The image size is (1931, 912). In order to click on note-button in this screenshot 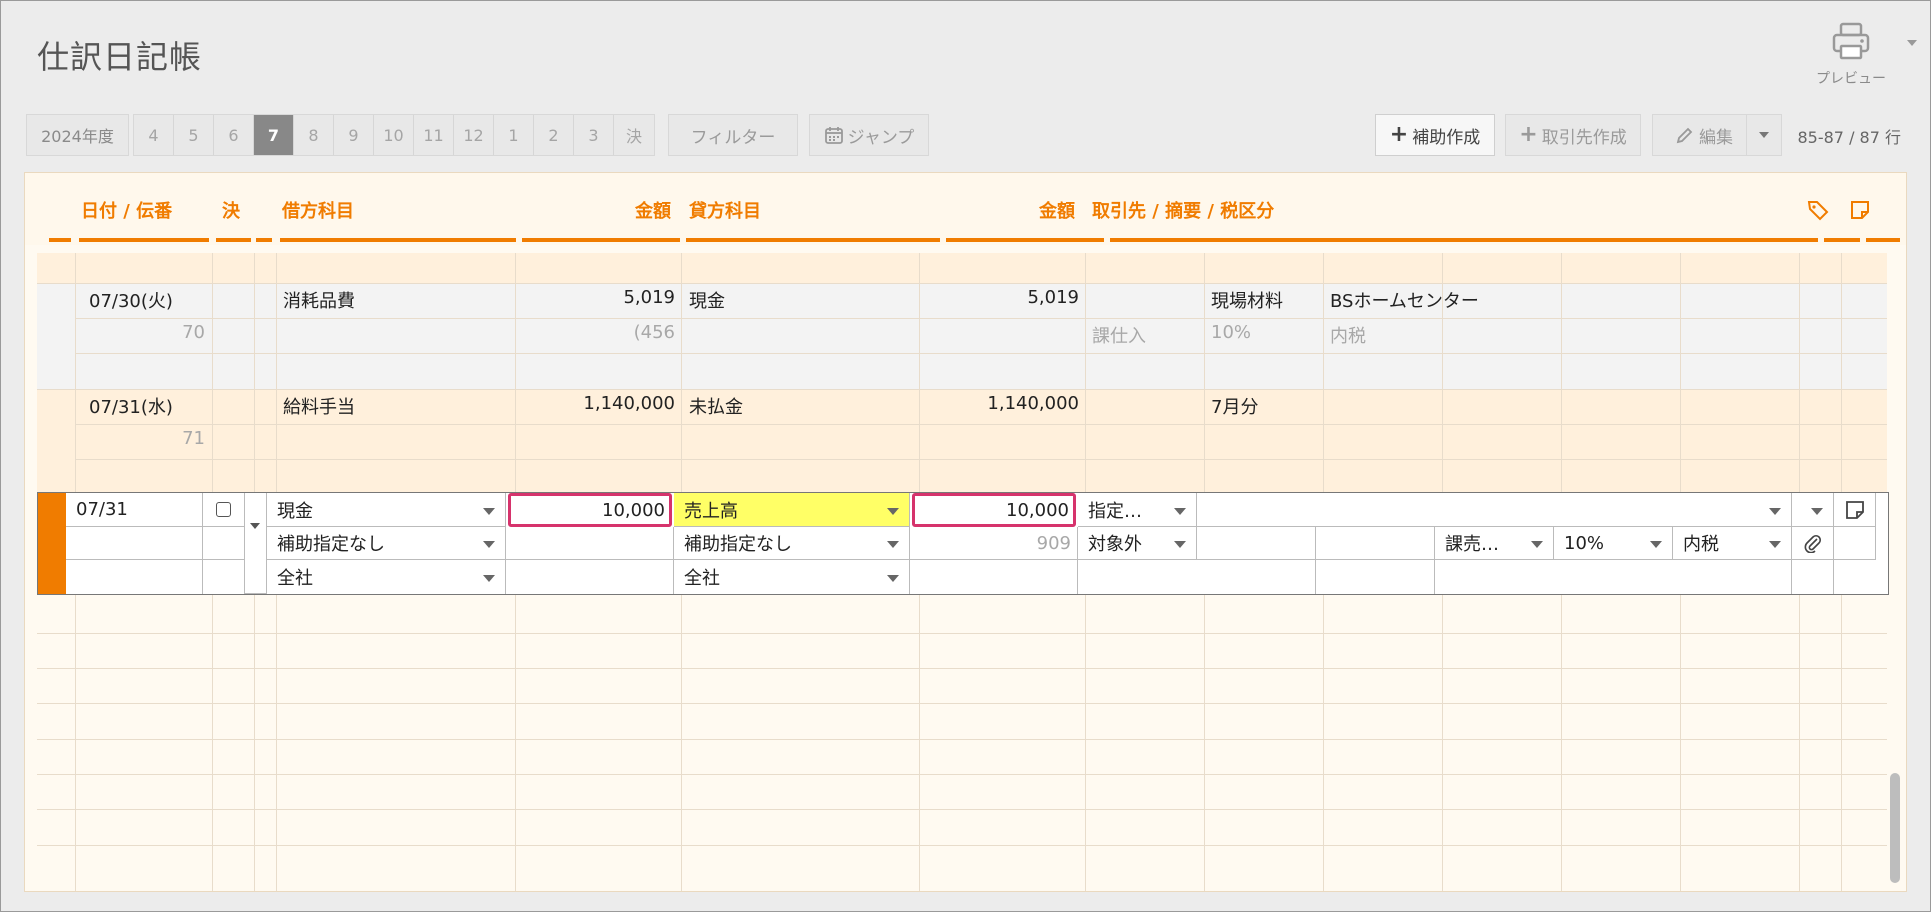, I will do `click(1855, 510)`.